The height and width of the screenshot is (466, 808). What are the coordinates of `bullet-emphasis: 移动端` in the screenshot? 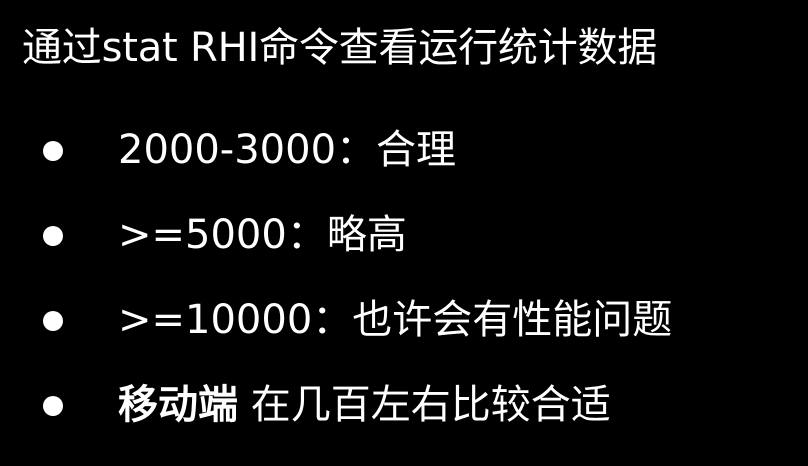 It's located at (178, 405).